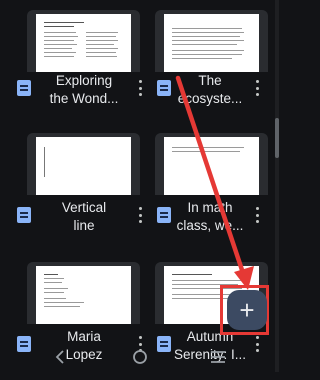 Image resolution: width=320 pixels, height=380 pixels. I want to click on document-title-line2: line, so click(84, 225).